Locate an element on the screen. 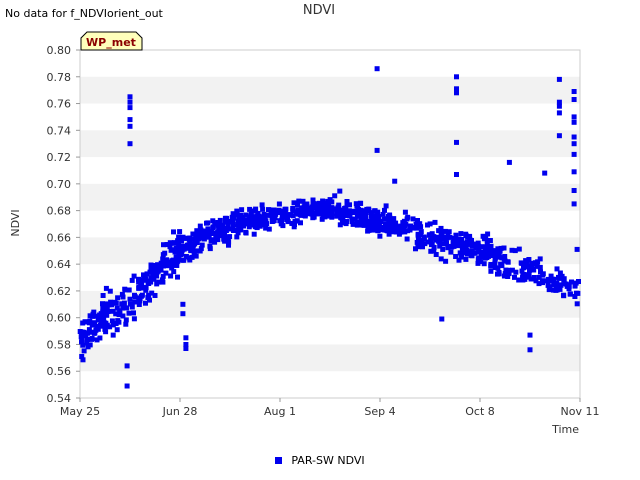 The width and height of the screenshot is (640, 480). y-tick-label: 0.78 is located at coordinates (59, 77).